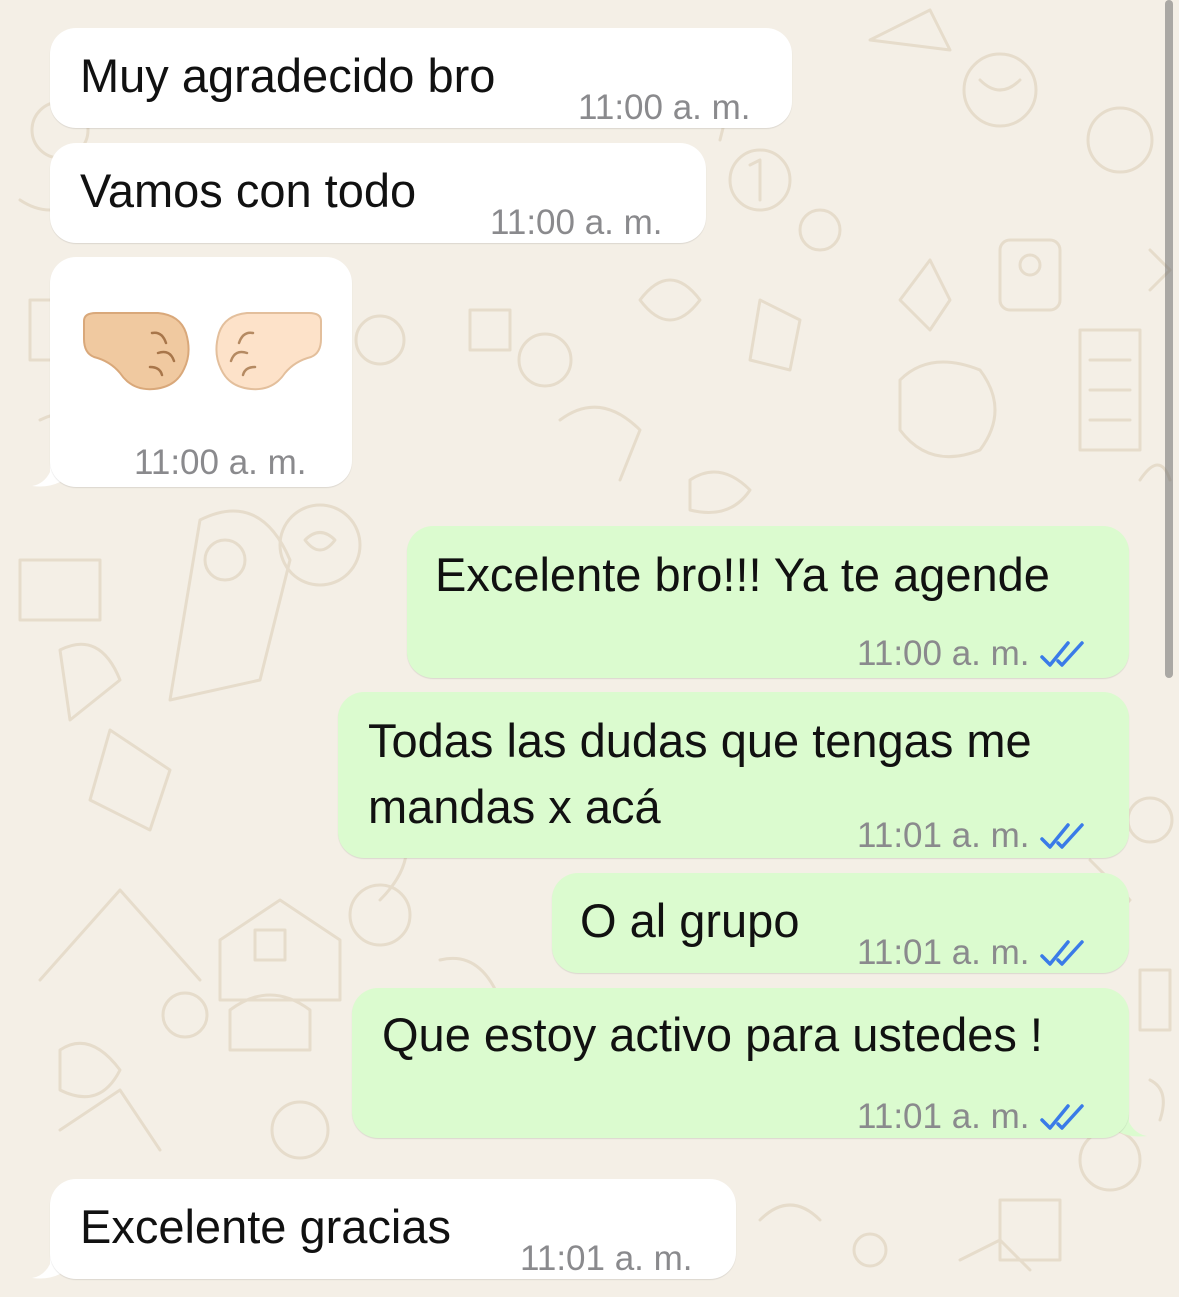  I want to click on message-text-line-1: Todas las dudas que tengas me, so click(700, 740).